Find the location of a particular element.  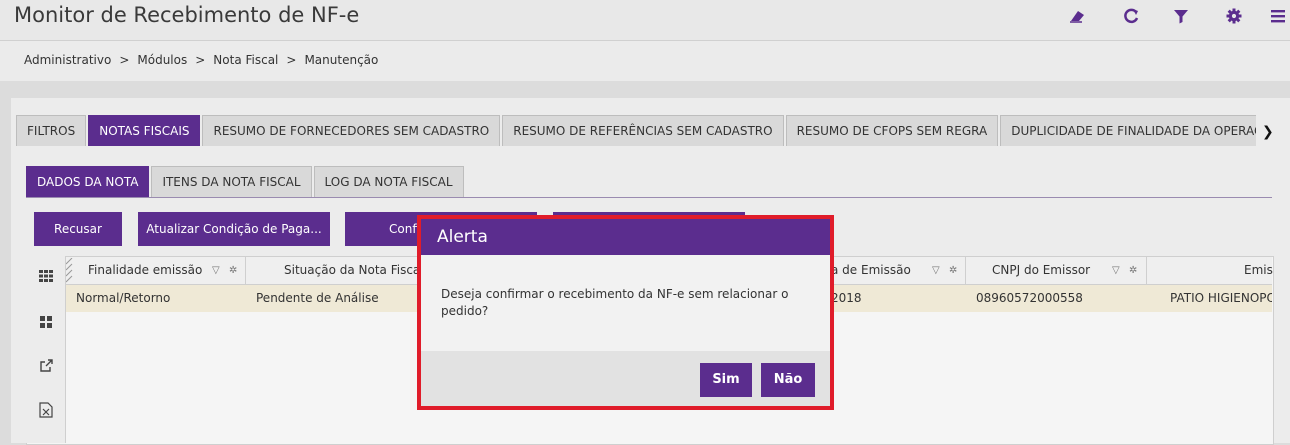

eraser-icon is located at coordinates (1077, 18).